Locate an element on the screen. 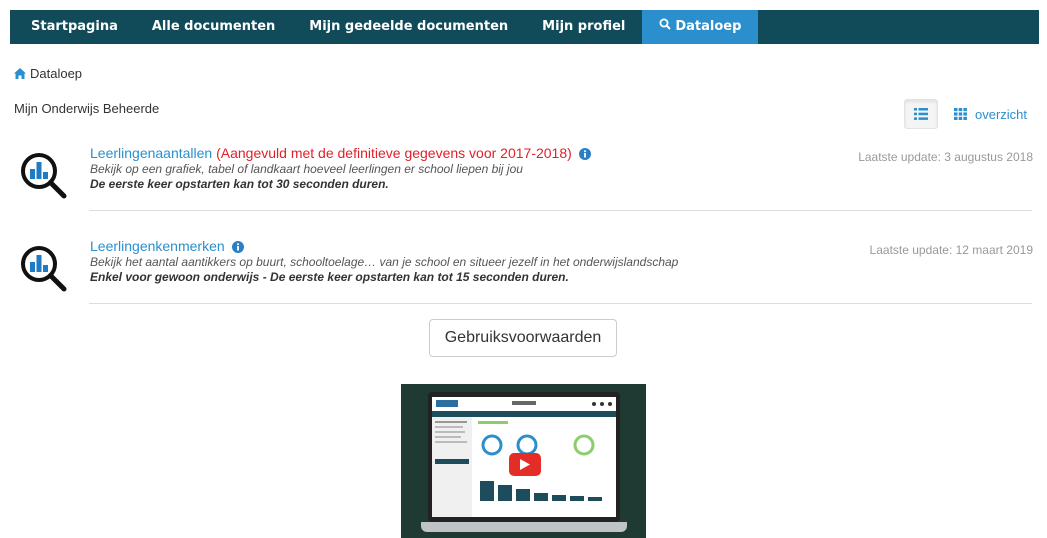 The height and width of the screenshot is (538, 1047). item-title-link: Leerlingenaantallen is located at coordinates (151, 153).